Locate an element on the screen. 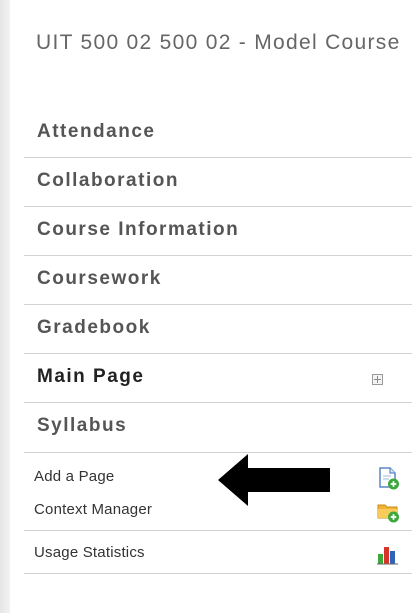  menu-item-label: Coursework is located at coordinates (99, 279).